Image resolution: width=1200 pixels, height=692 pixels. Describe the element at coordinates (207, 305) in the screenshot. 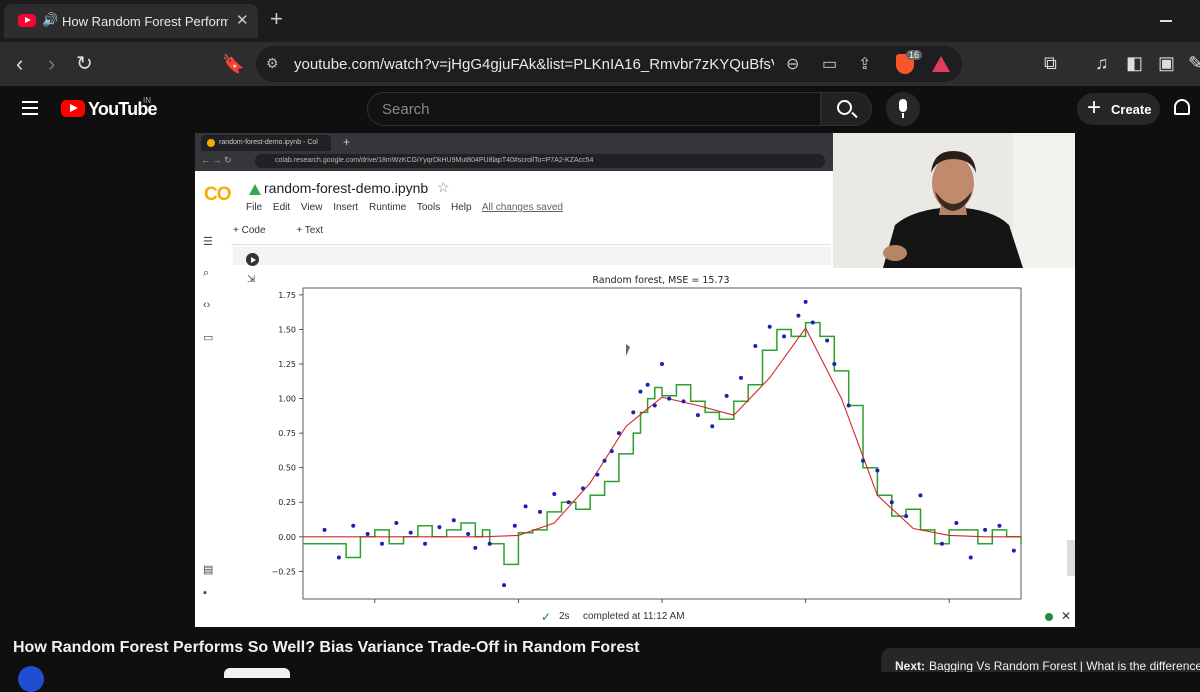

I see `code-snippets-icon: ‹›` at that location.